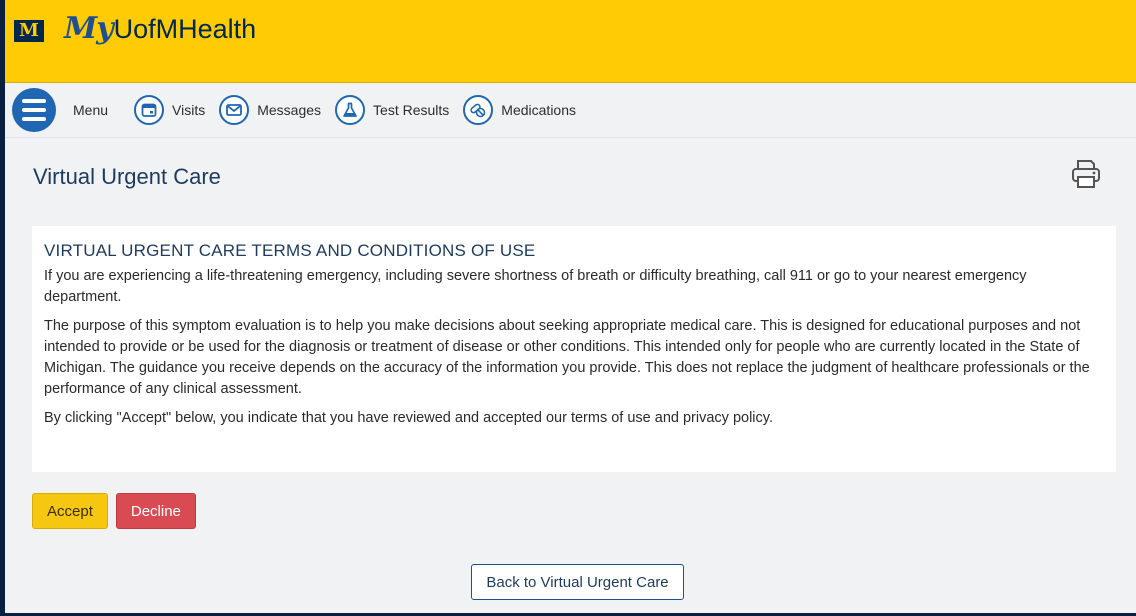 The height and width of the screenshot is (616, 1136). I want to click on brand-my: My, so click(89, 28).